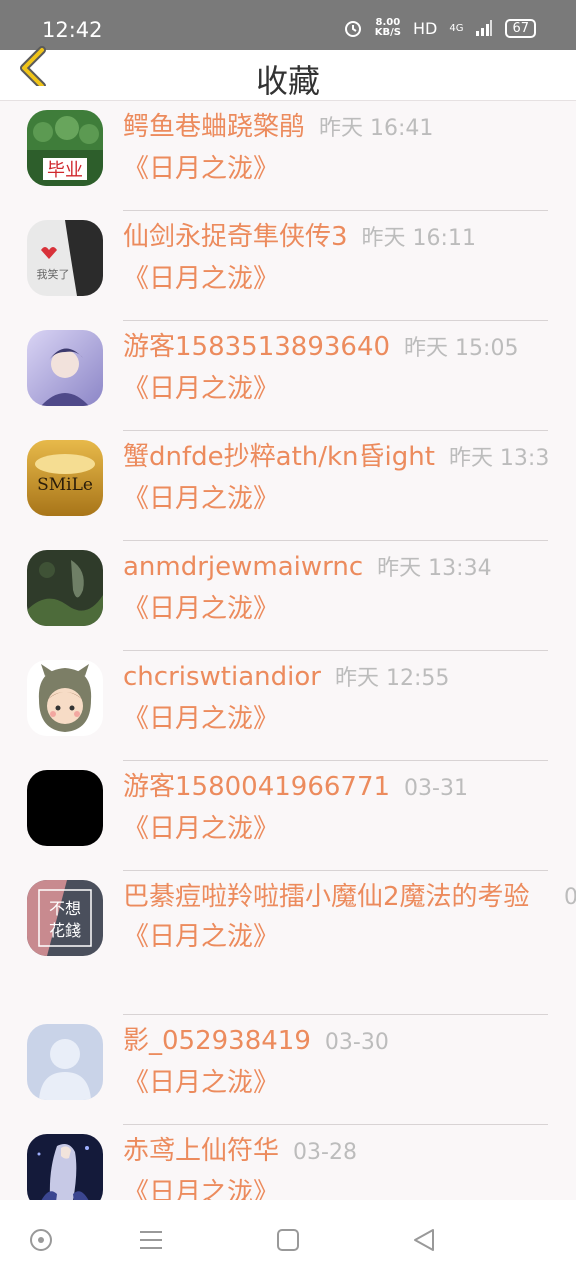 This screenshot has width=576, height=1280. I want to click on svg-text: 不想, so click(65, 908).